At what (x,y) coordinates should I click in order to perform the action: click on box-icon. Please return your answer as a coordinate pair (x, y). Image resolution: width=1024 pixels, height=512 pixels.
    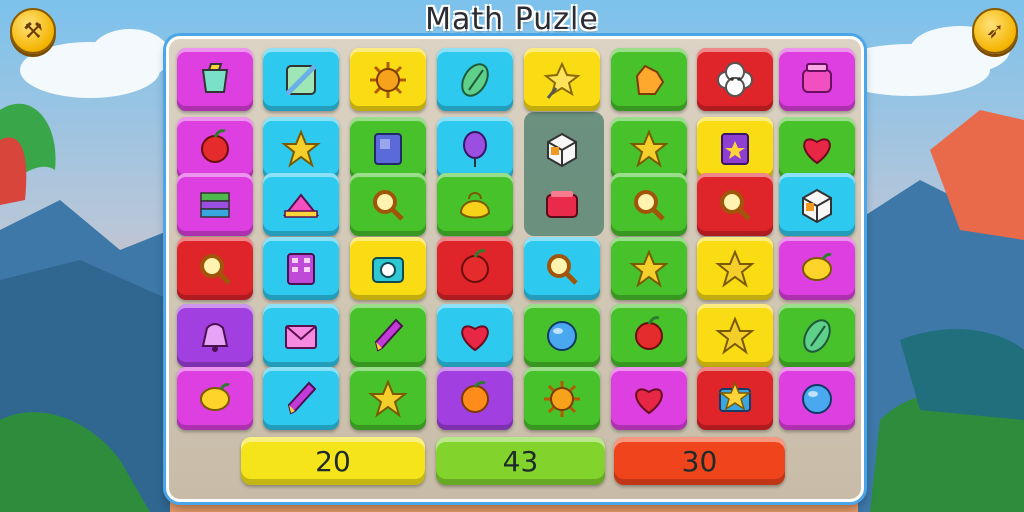
    Looking at the image, I should click on (817, 80).